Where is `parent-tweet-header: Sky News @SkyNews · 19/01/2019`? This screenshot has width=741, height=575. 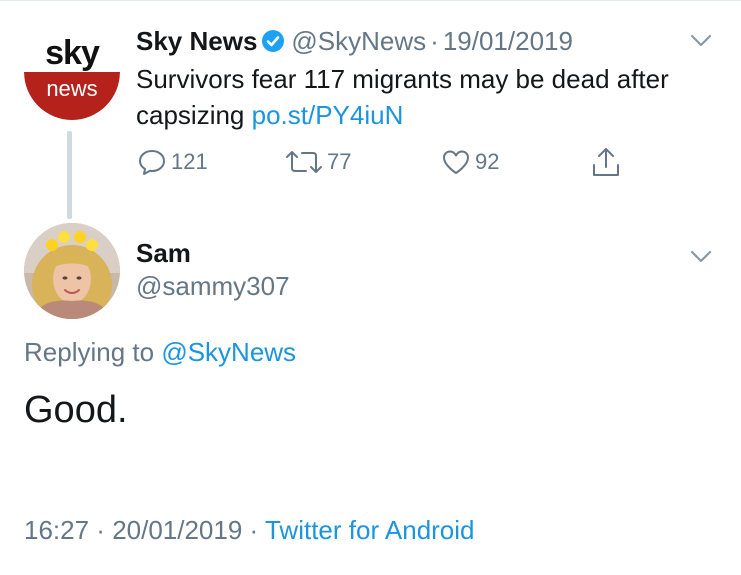 parent-tweet-header: Sky News @SkyNews · 19/01/2019 is located at coordinates (354, 42).